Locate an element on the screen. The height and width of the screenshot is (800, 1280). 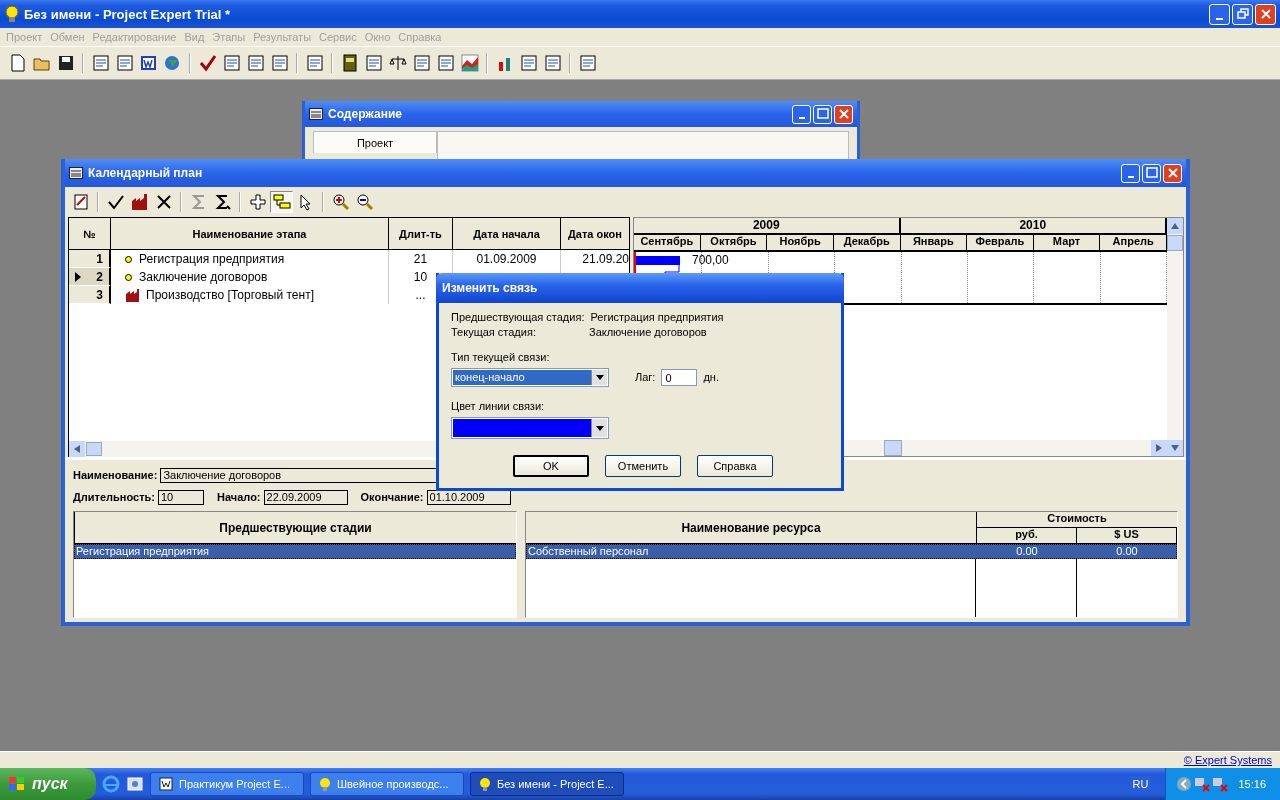
table-cell: Производство [Торговый тент] is located at coordinates (230, 295).